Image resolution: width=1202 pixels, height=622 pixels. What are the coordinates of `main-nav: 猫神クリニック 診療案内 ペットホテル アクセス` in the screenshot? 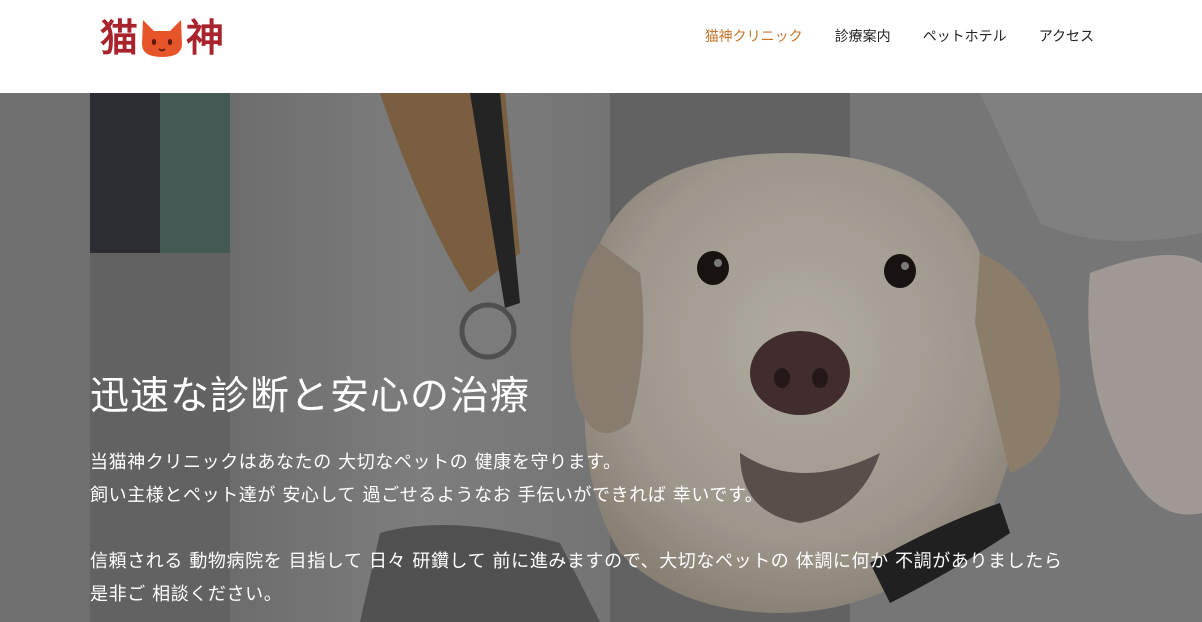 It's located at (883, 37).